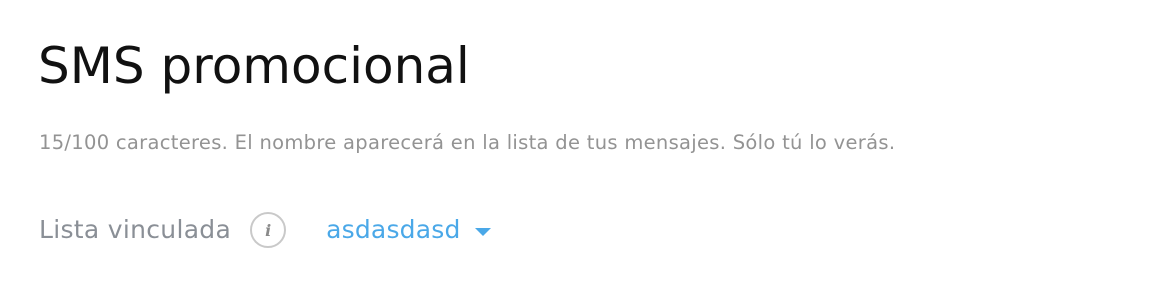  I want to click on chevron-down-icon, so click(482, 232).